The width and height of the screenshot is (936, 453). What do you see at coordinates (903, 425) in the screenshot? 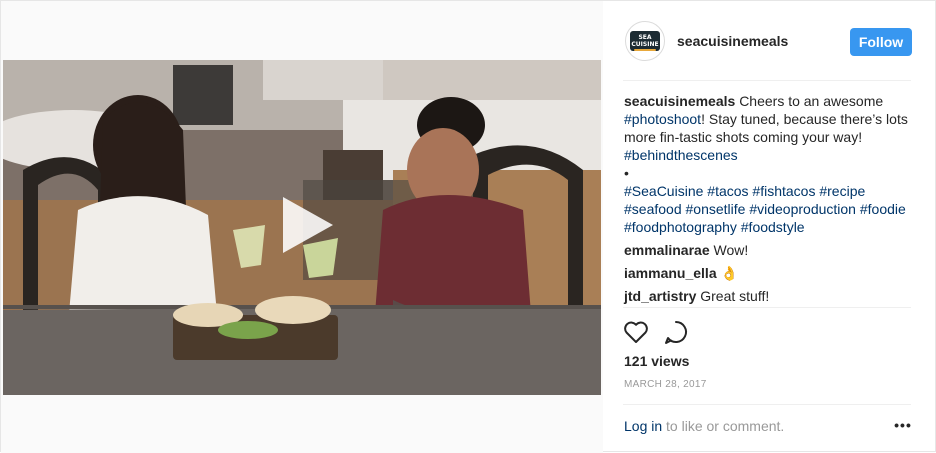
I see `more-options-icon: •••` at bounding box center [903, 425].